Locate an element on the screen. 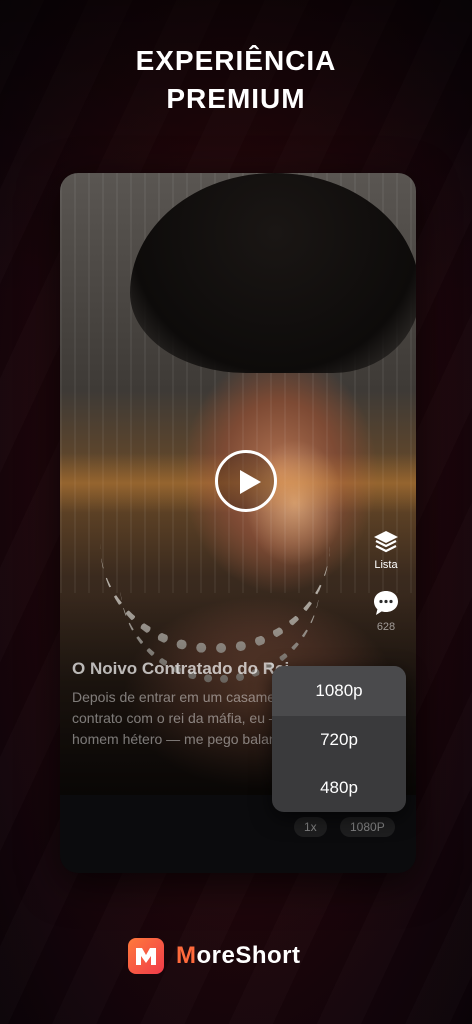  comments-button: 628 is located at coordinates (386, 611).